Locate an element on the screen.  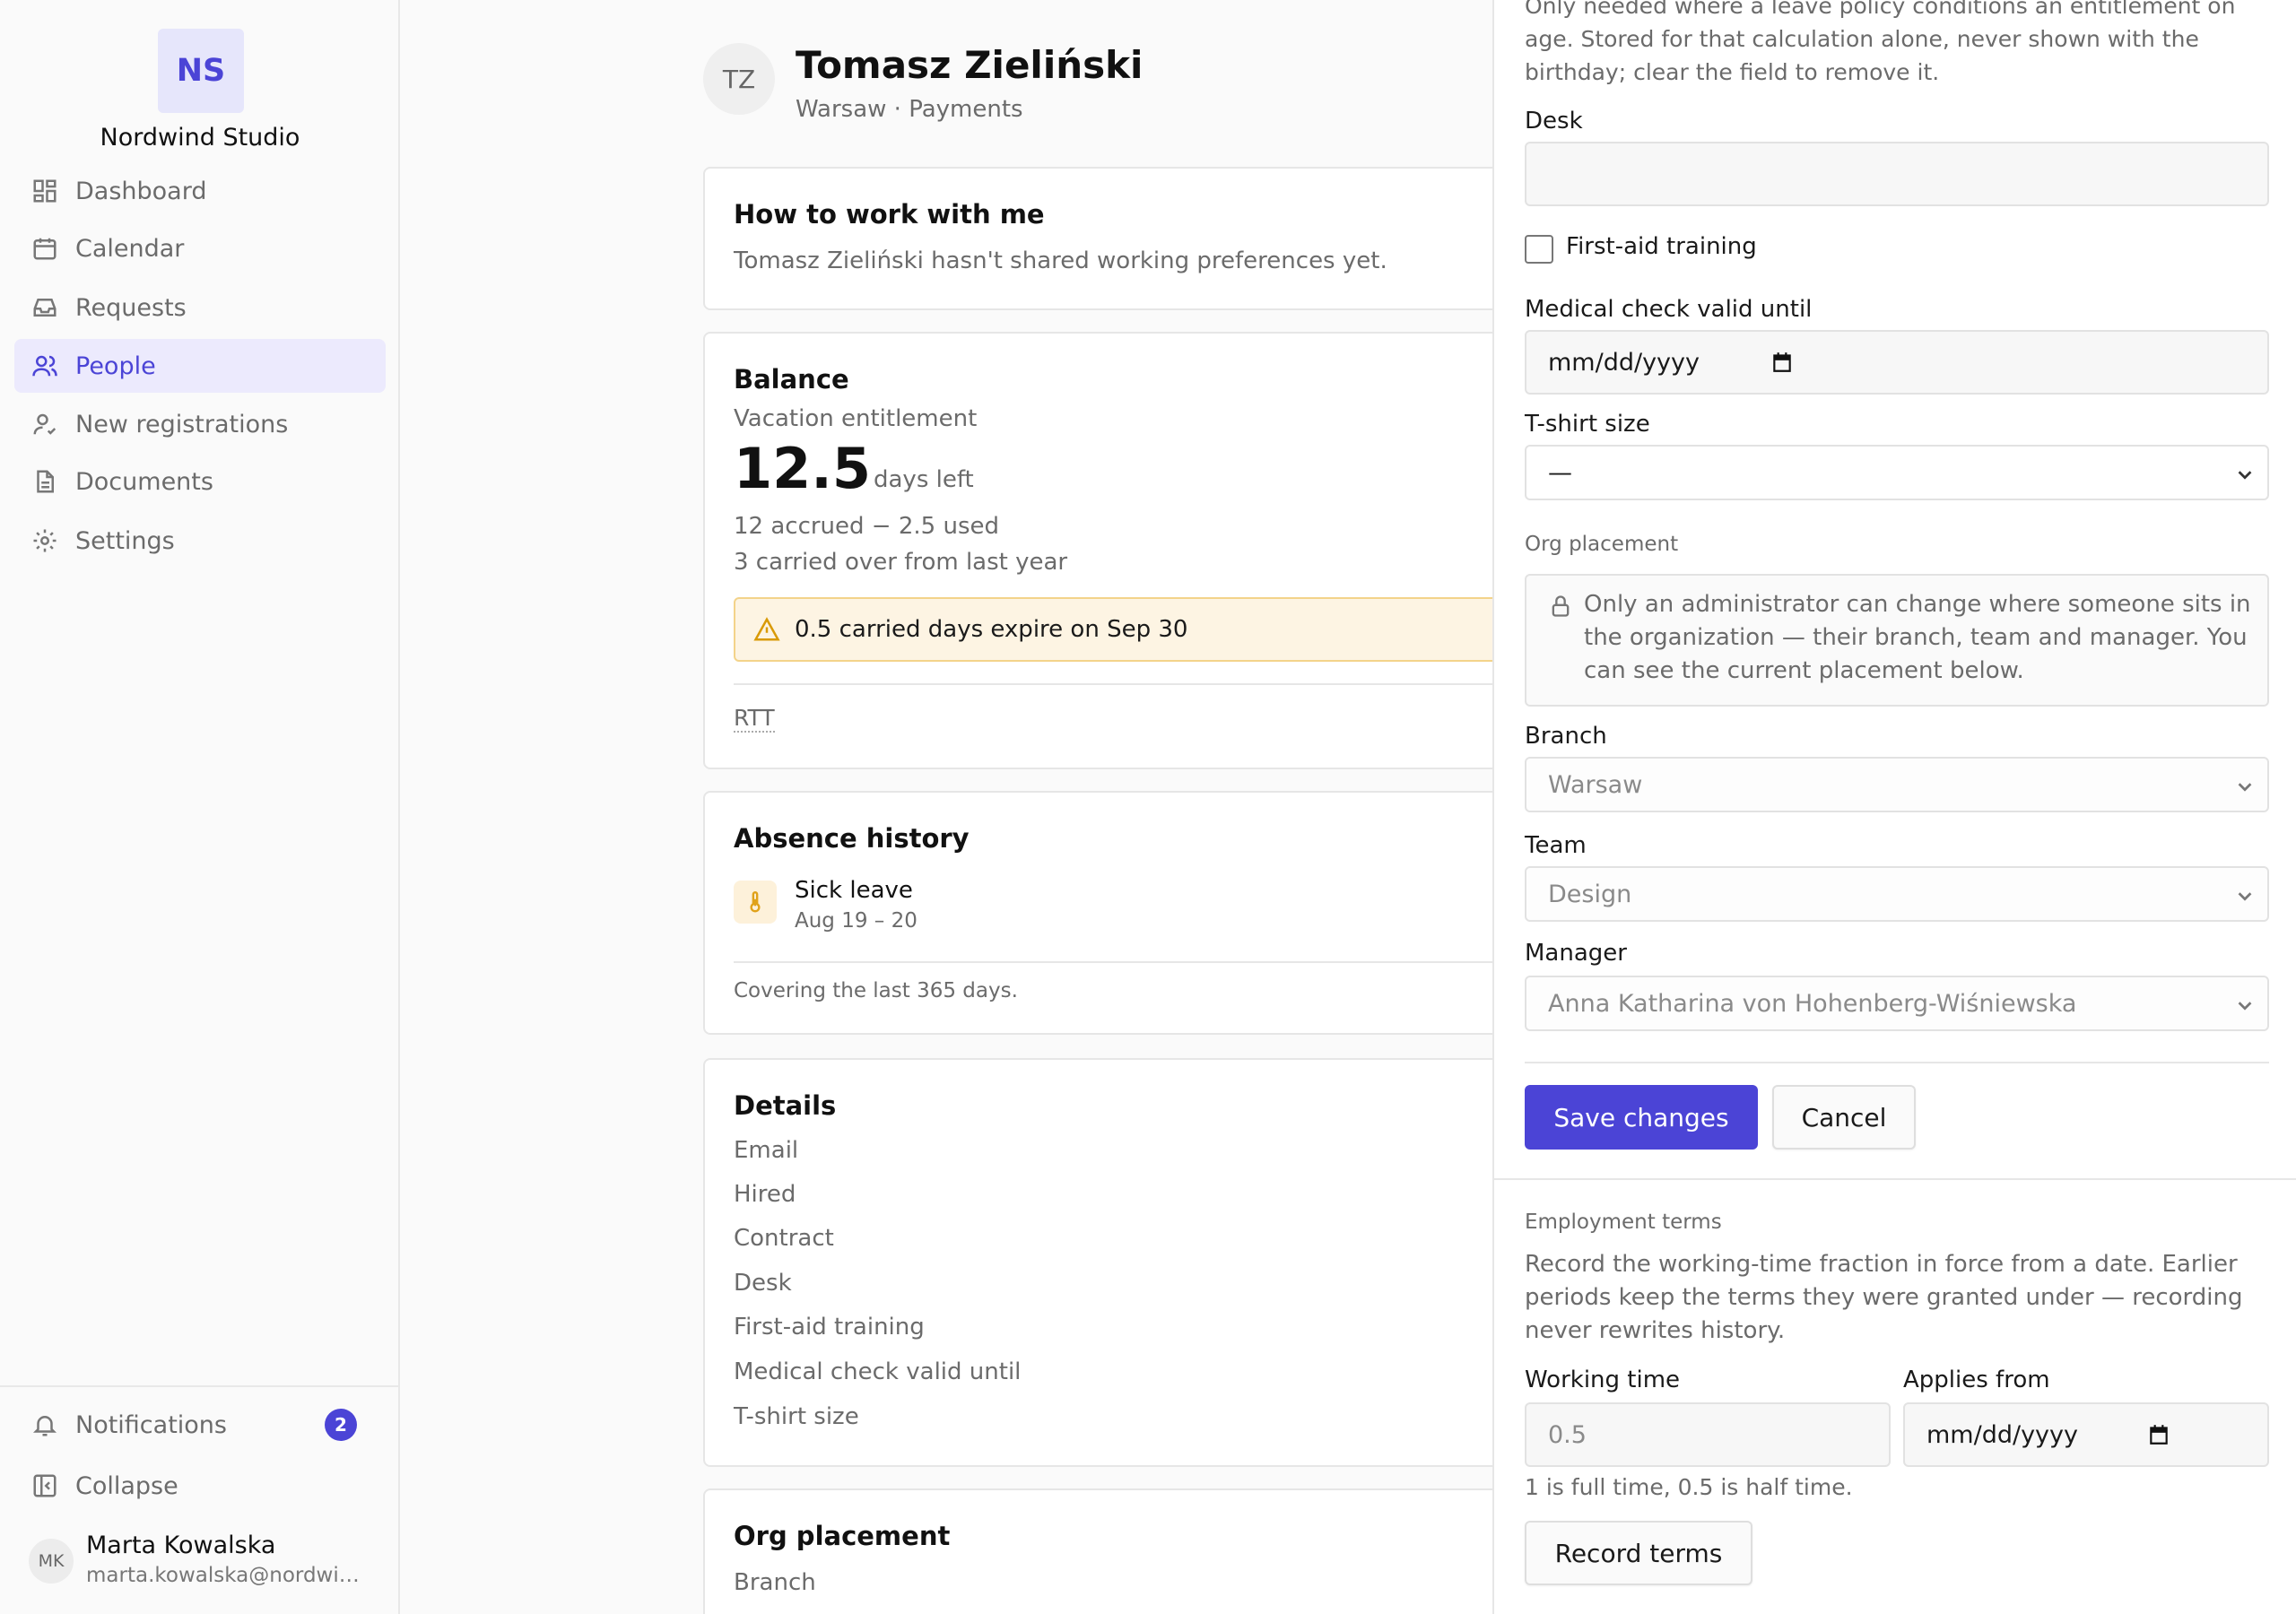
cancel-button: Cancel is located at coordinates (1844, 1117).